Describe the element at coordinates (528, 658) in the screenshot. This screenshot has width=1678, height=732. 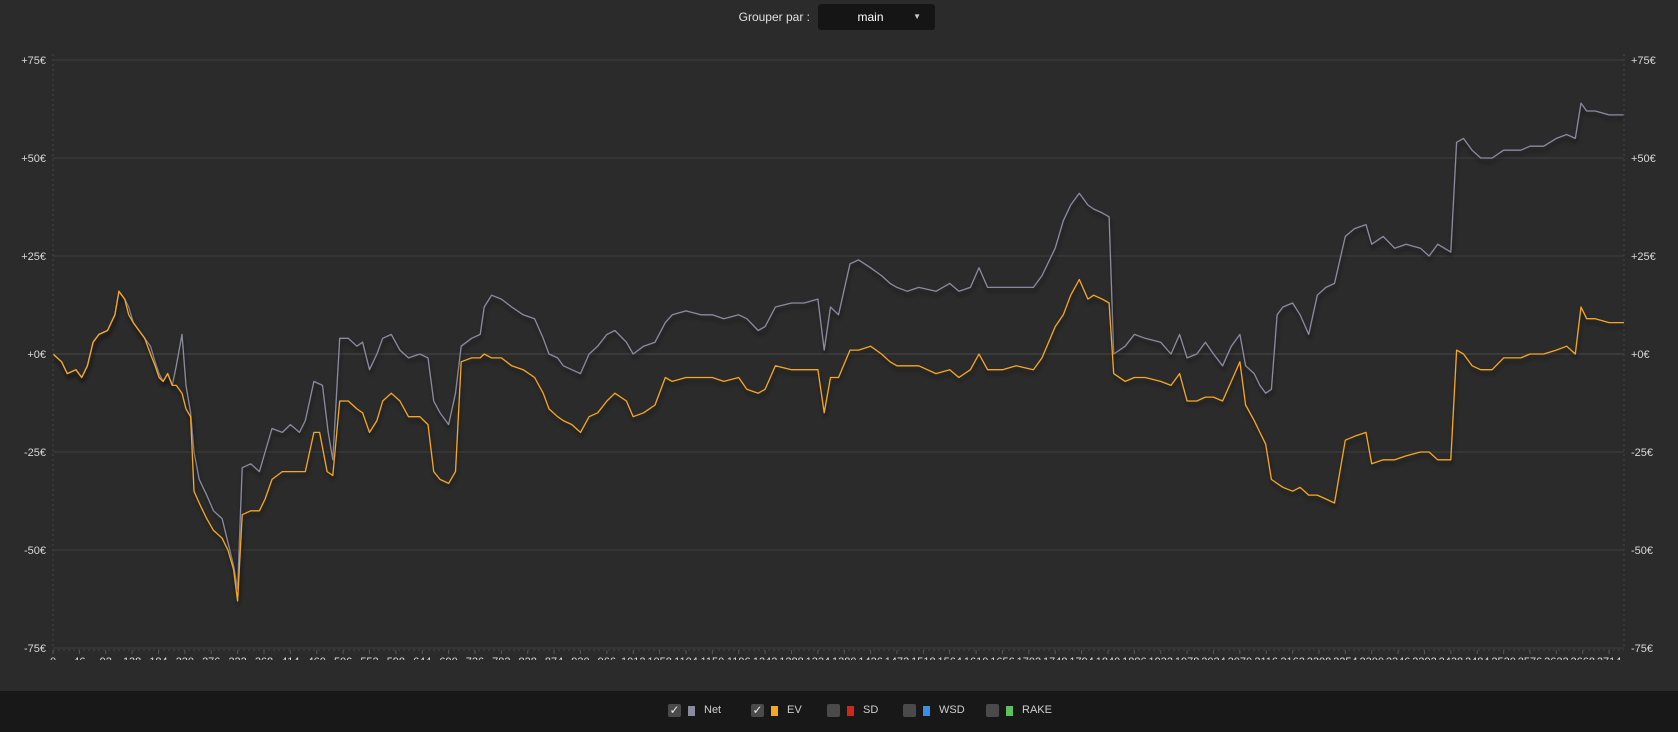
I see `x-tick-label: 828` at that location.